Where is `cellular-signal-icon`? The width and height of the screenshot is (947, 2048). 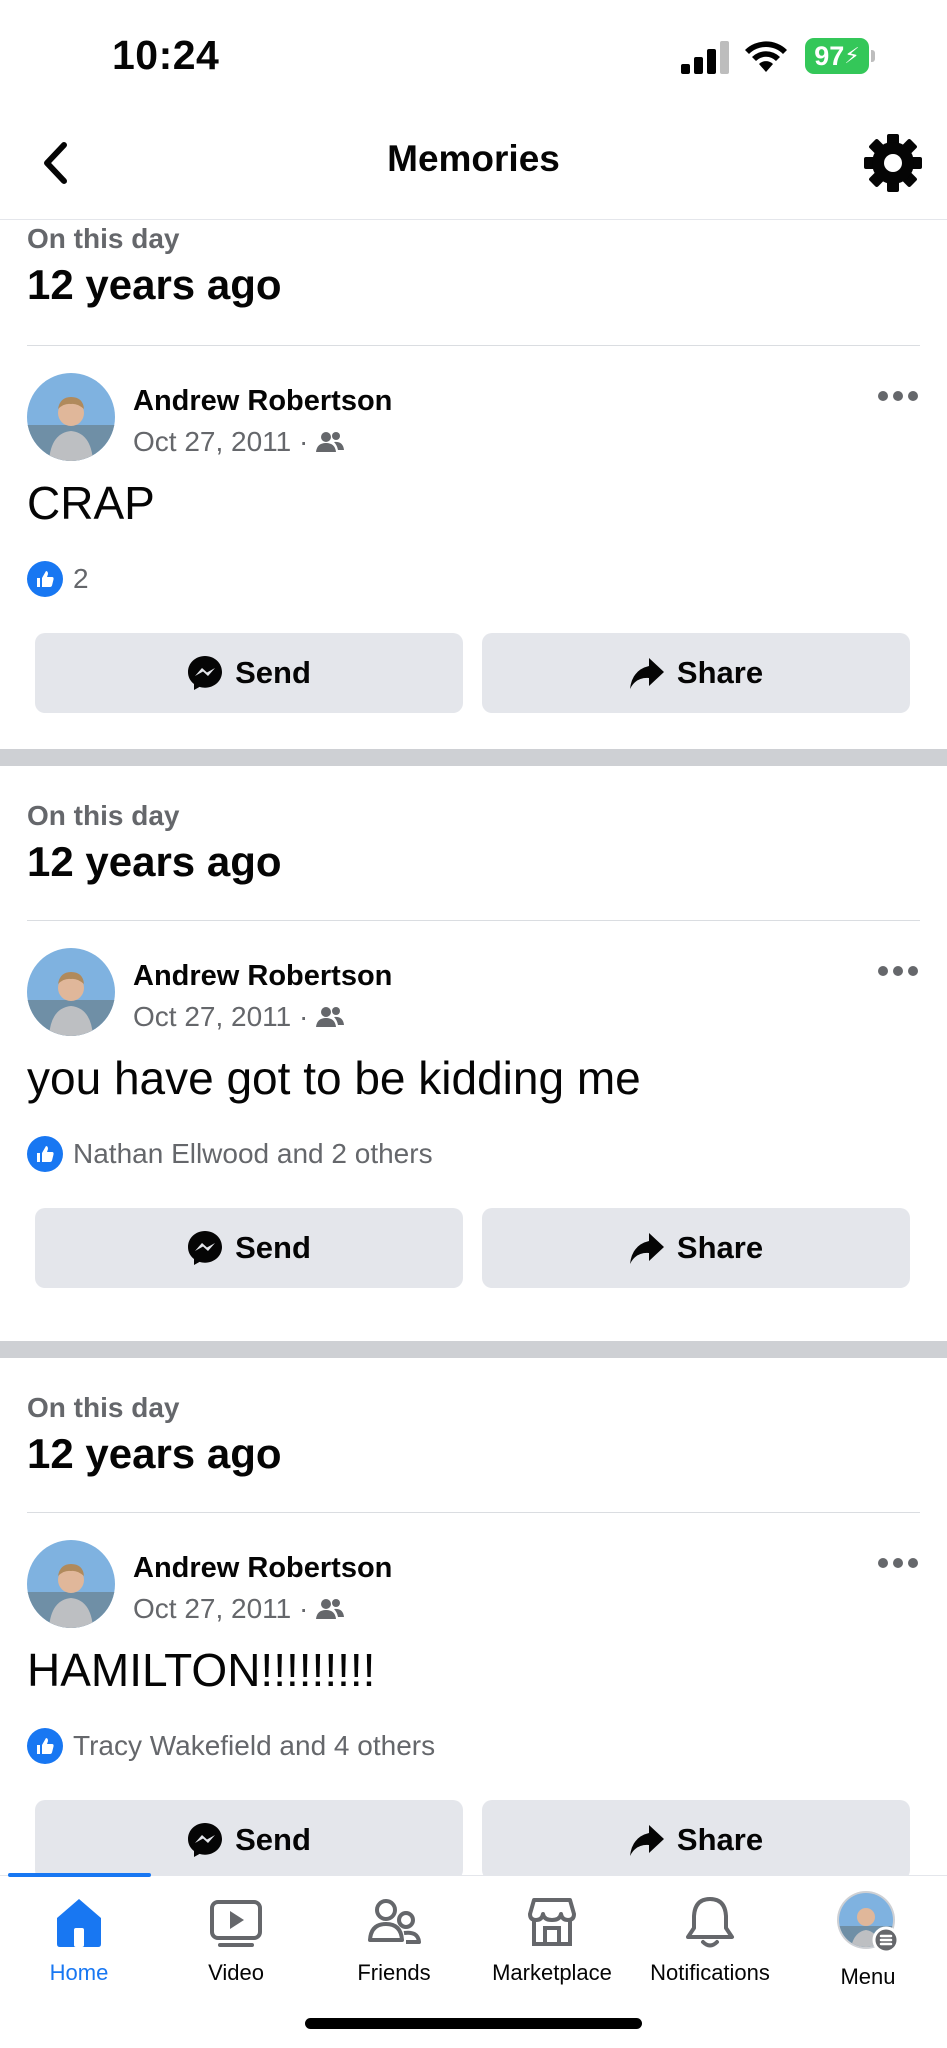
cellular-signal-icon is located at coordinates (705, 57).